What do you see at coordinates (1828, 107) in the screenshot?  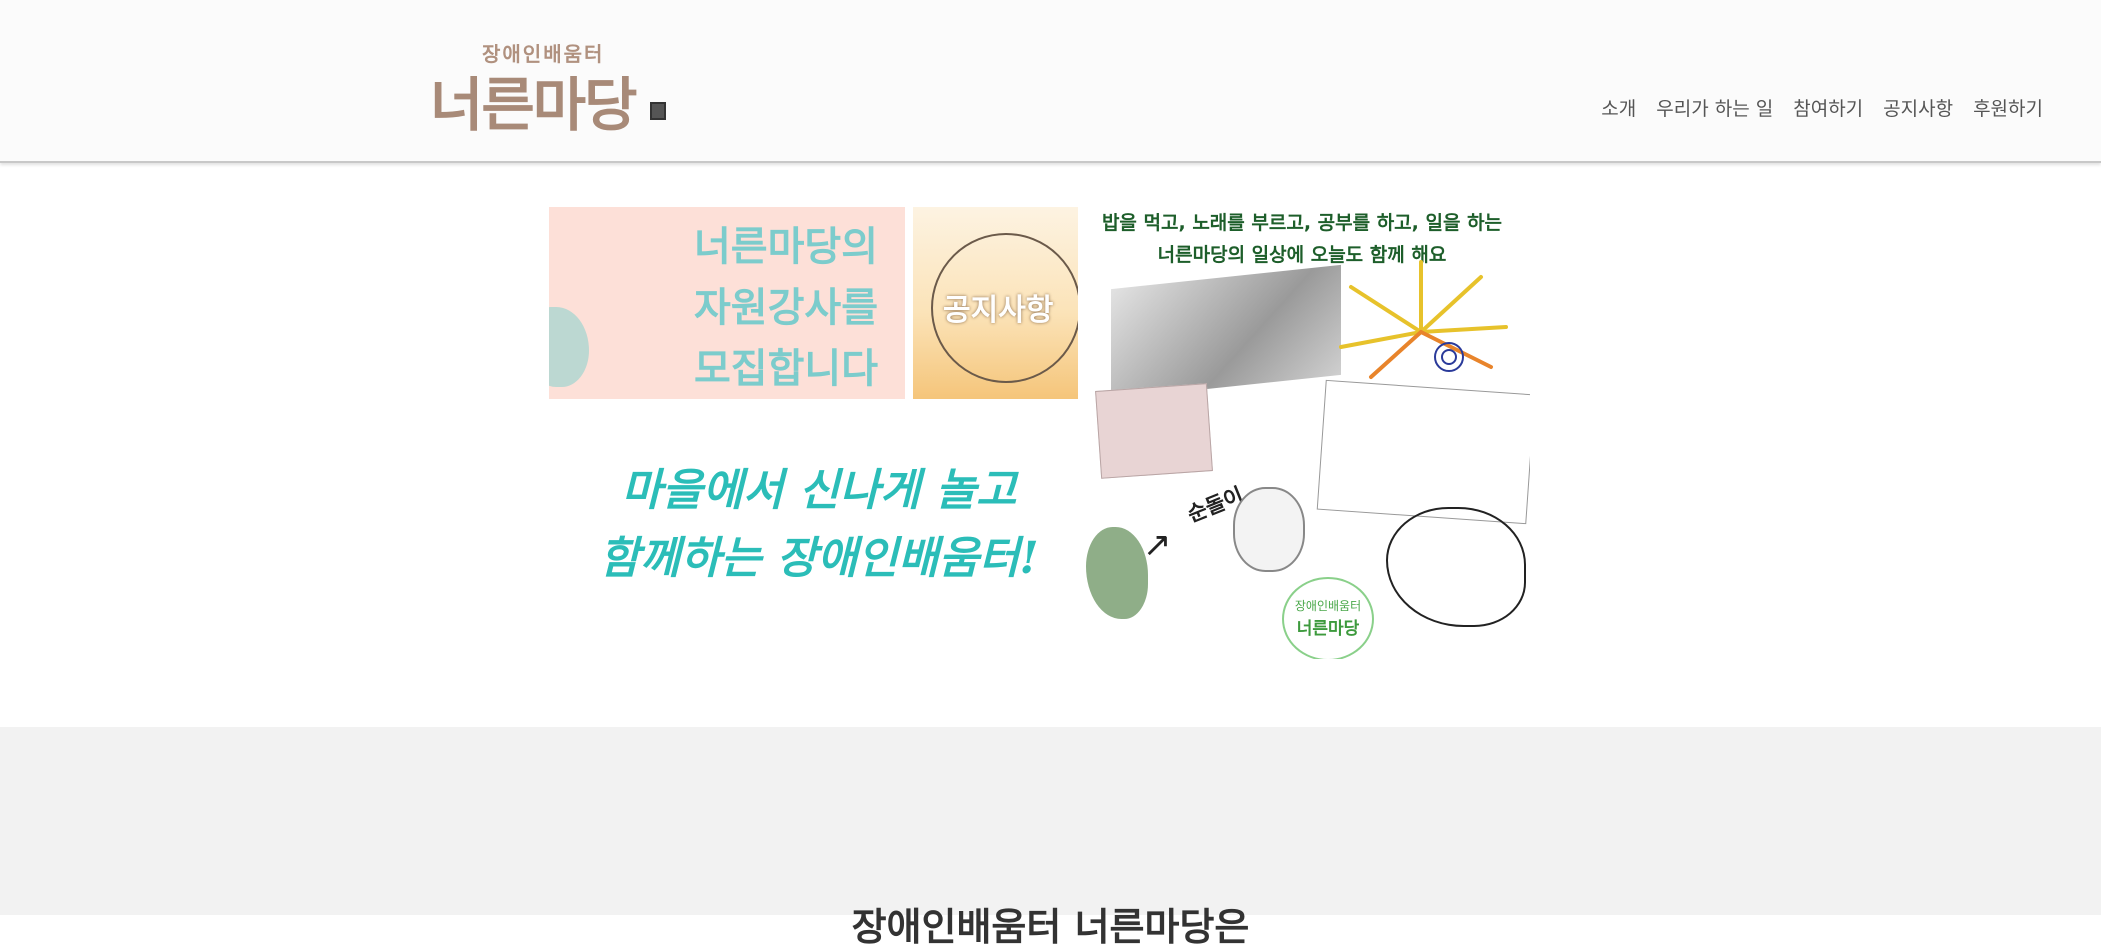 I see `nav-item-participate: 참여하기` at bounding box center [1828, 107].